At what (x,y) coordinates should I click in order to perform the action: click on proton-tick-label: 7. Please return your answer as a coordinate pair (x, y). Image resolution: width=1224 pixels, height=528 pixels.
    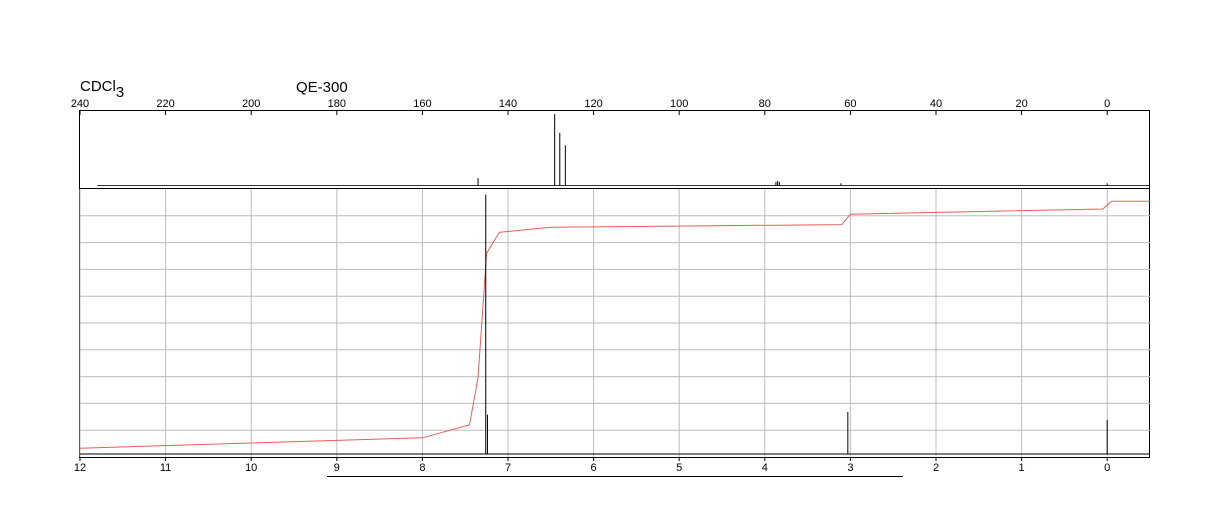
    Looking at the image, I should click on (508, 468).